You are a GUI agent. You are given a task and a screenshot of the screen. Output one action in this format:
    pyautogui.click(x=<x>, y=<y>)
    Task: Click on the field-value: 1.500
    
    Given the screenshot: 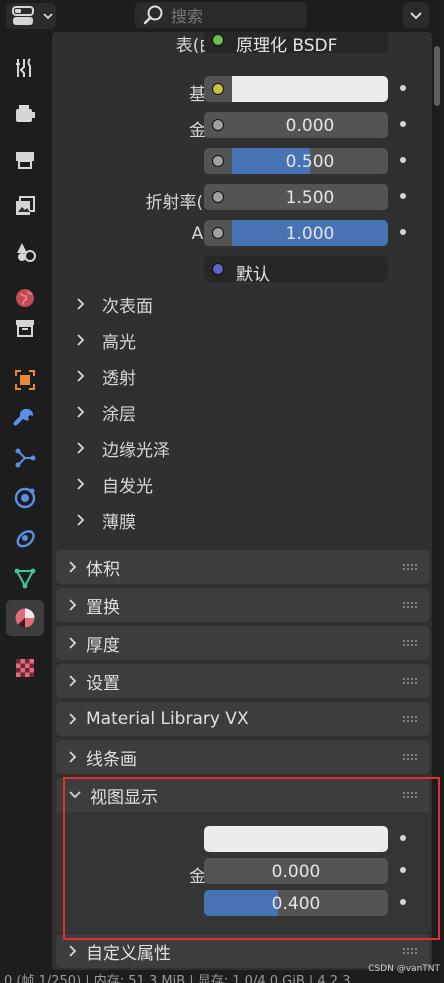 What is the action you would take?
    pyautogui.click(x=310, y=198)
    